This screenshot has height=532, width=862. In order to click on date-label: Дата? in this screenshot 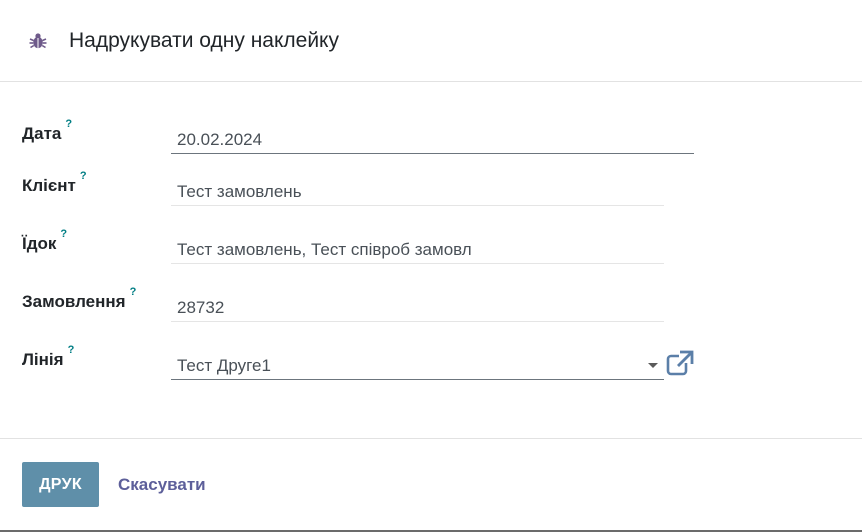, I will do `click(47, 131)`.